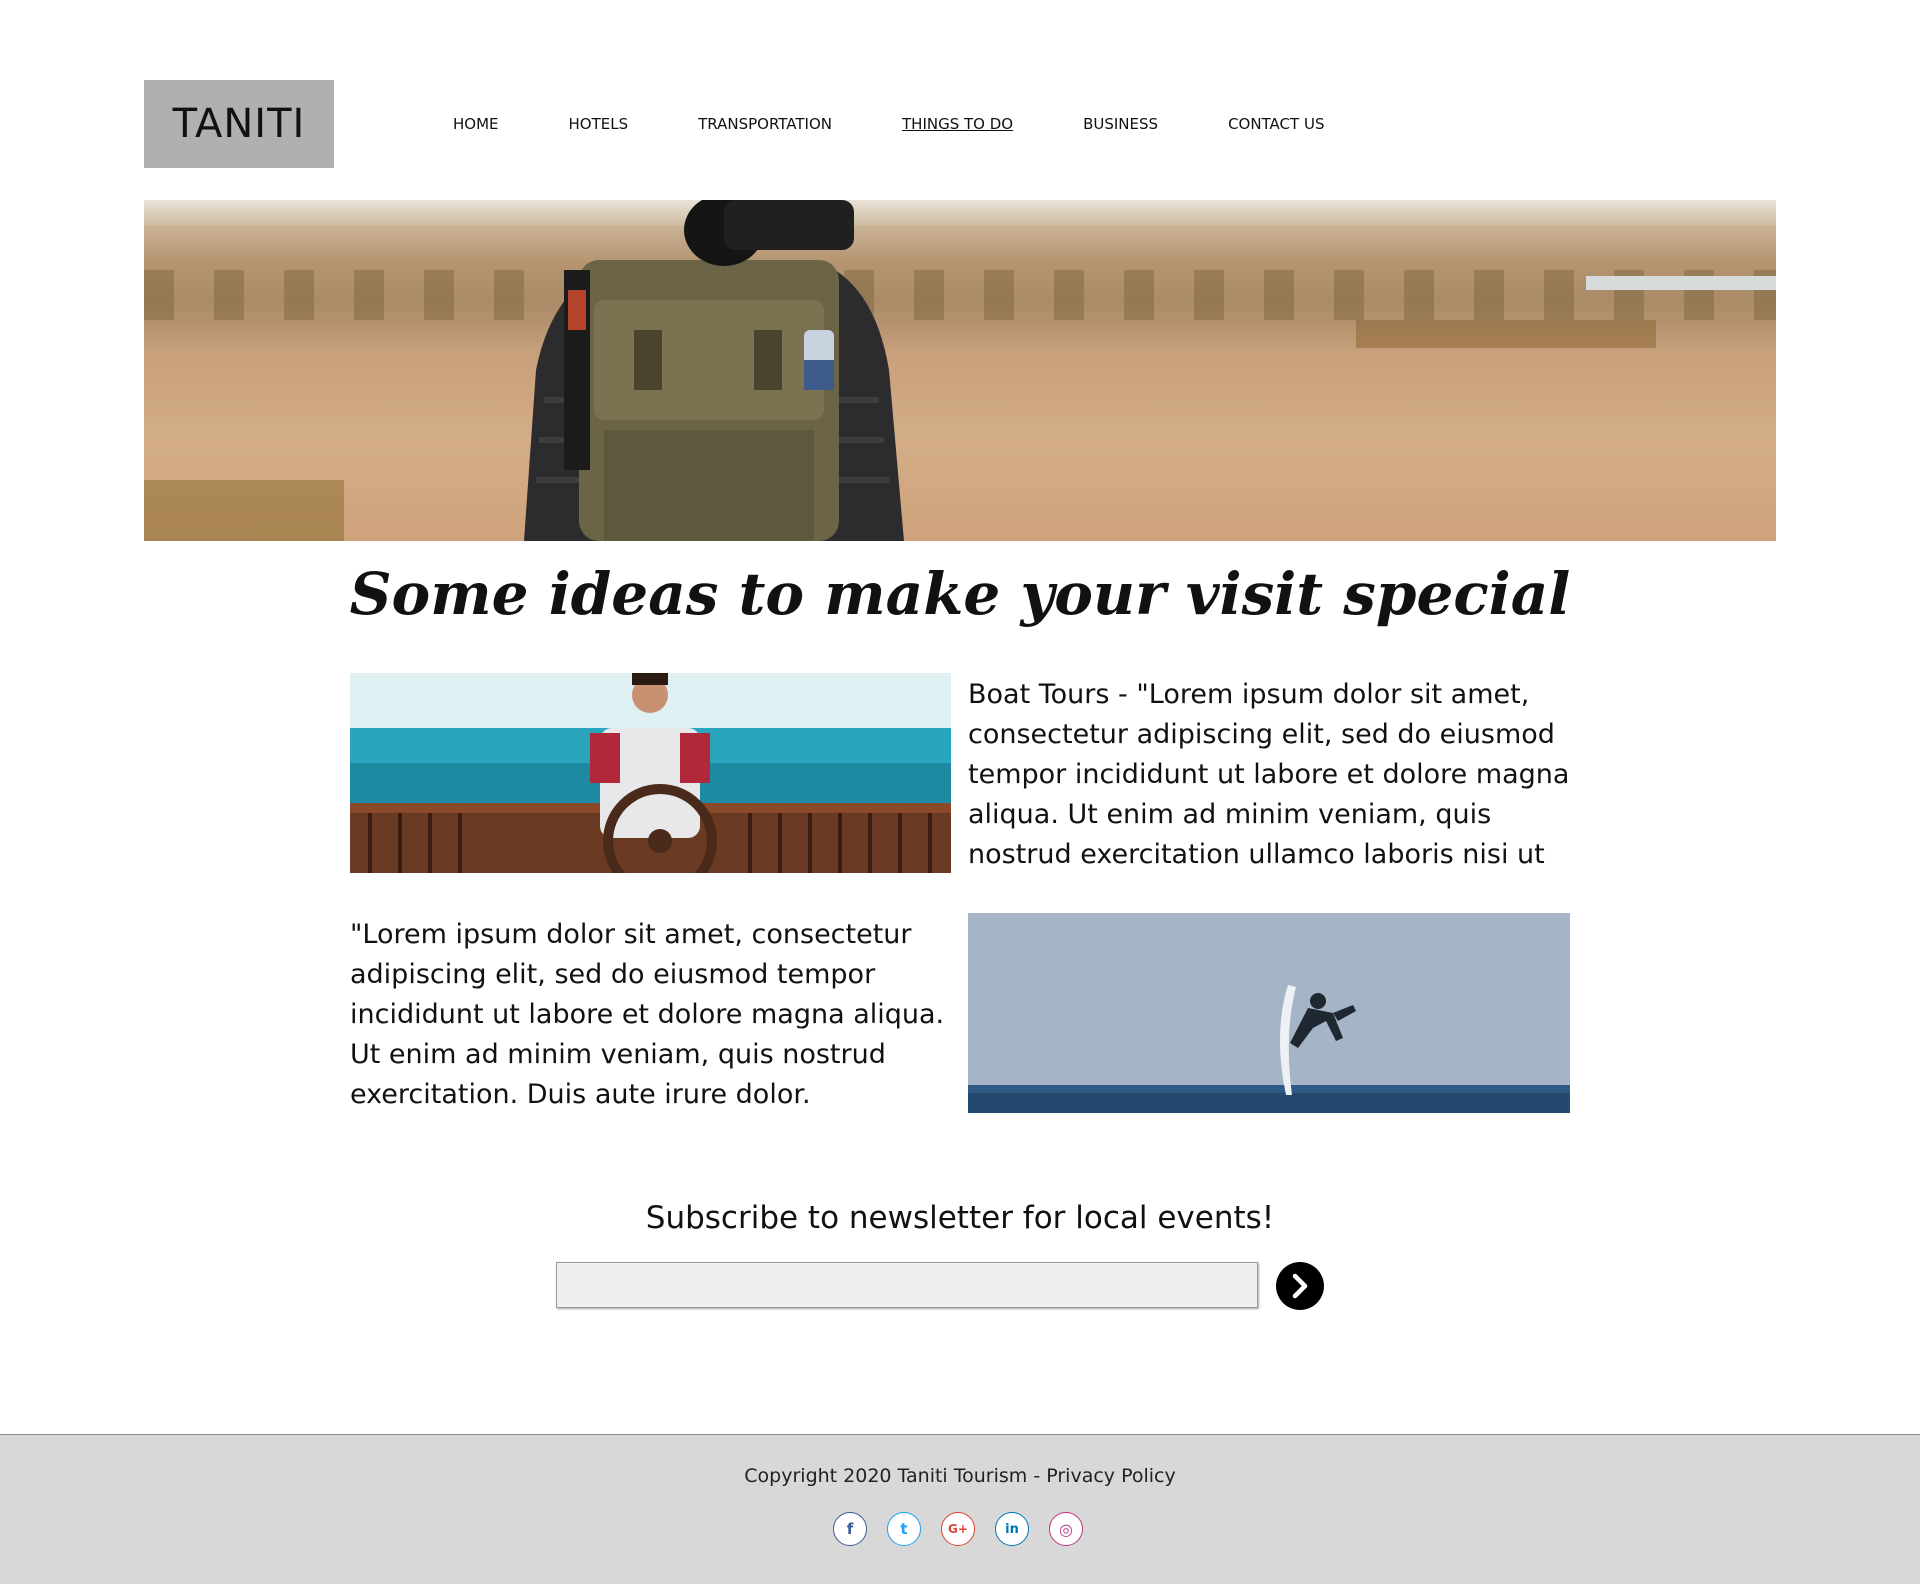 This screenshot has width=1920, height=1584. I want to click on social-links: f t G+ in ◎, so click(968, 1529).